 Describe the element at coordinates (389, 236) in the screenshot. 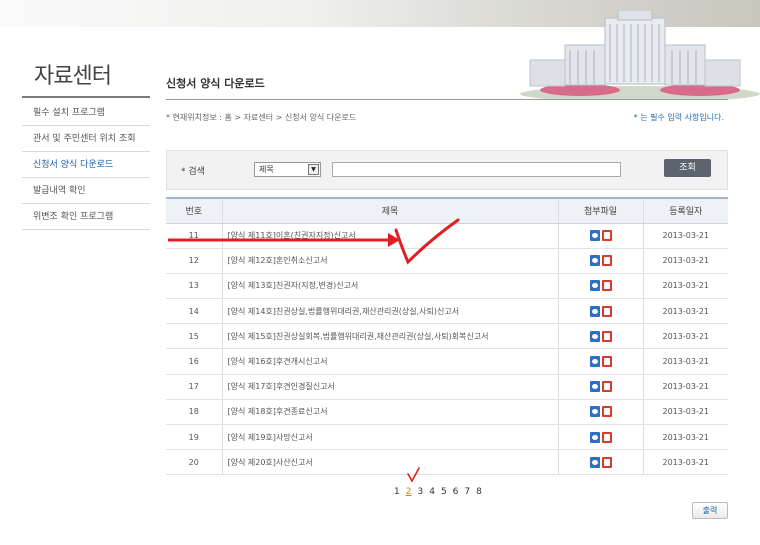

I see `row-title-link: [양식 제11호]이혼(친권자지정)신고서` at that location.